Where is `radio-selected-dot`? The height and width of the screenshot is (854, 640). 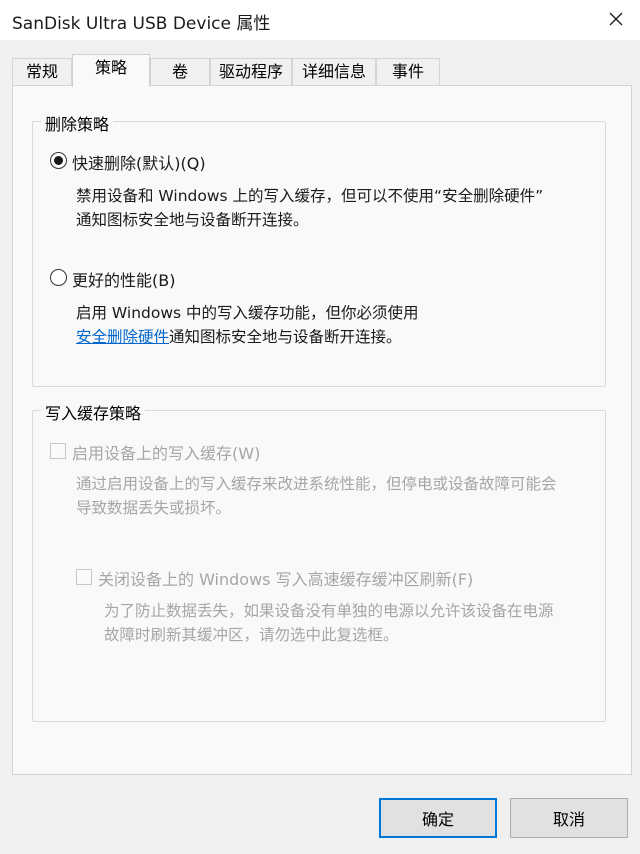
radio-selected-dot is located at coordinates (58, 160).